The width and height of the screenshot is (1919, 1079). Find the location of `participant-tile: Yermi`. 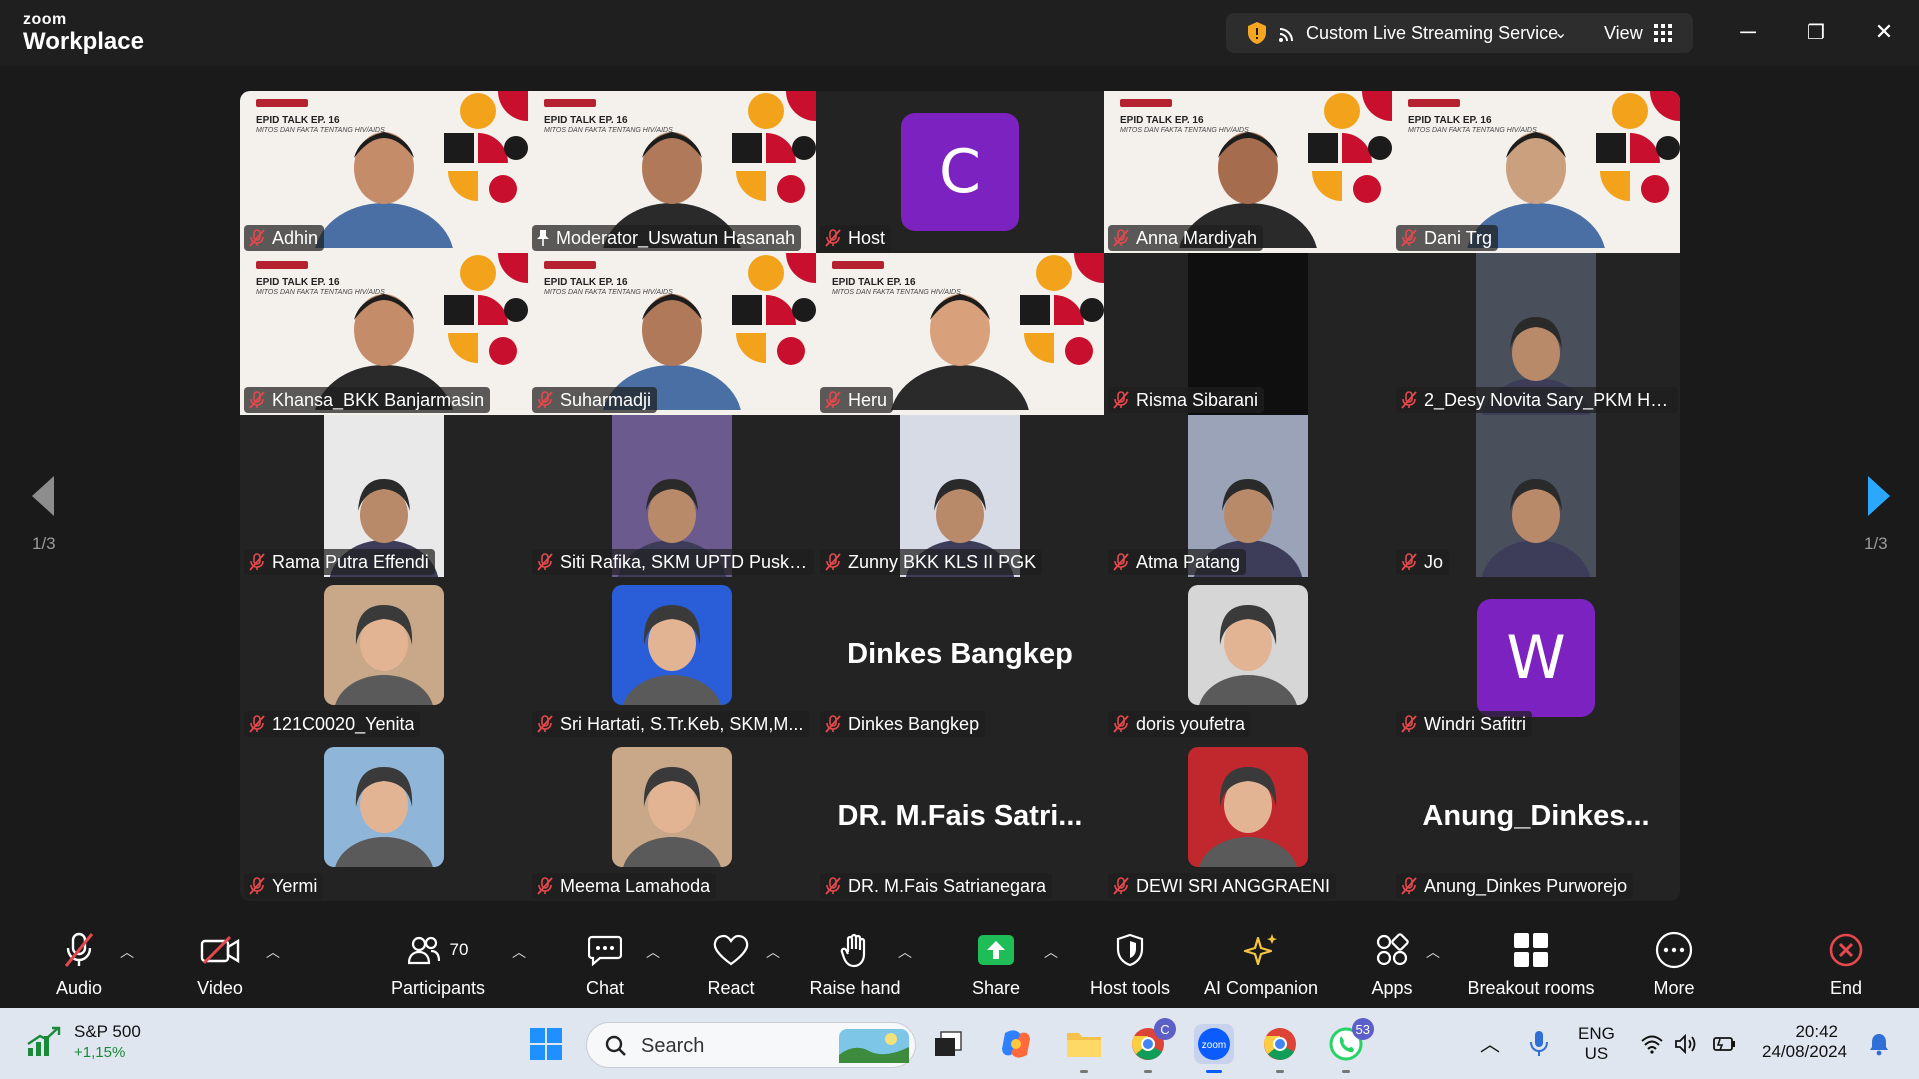

participant-tile: Yermi is located at coordinates (384, 820).